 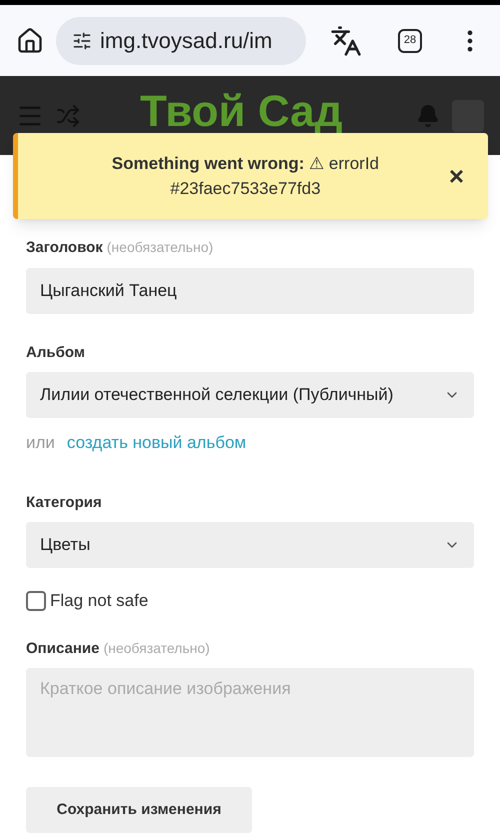 I want to click on album-select: Лилии отечественной селекции (Публичный), so click(x=250, y=395).